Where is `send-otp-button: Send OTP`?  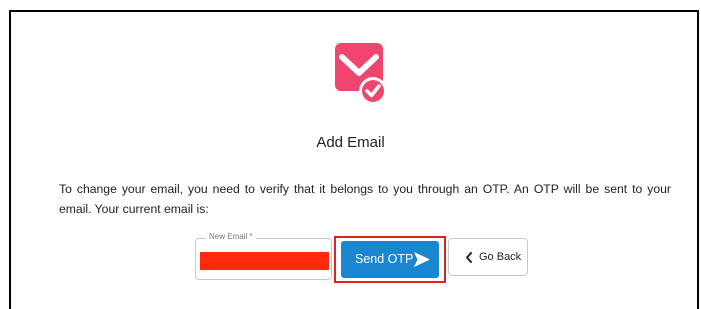
send-otp-button: Send OTP is located at coordinates (390, 259).